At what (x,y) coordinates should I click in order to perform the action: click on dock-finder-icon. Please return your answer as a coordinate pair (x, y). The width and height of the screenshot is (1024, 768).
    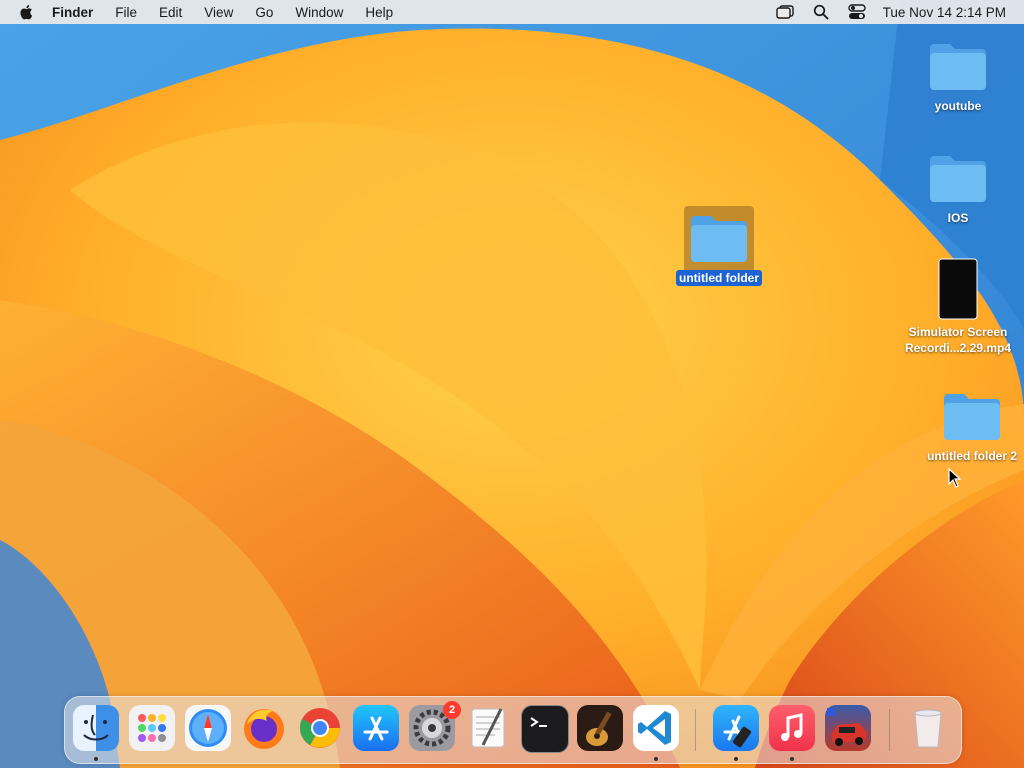
    Looking at the image, I should click on (96, 728).